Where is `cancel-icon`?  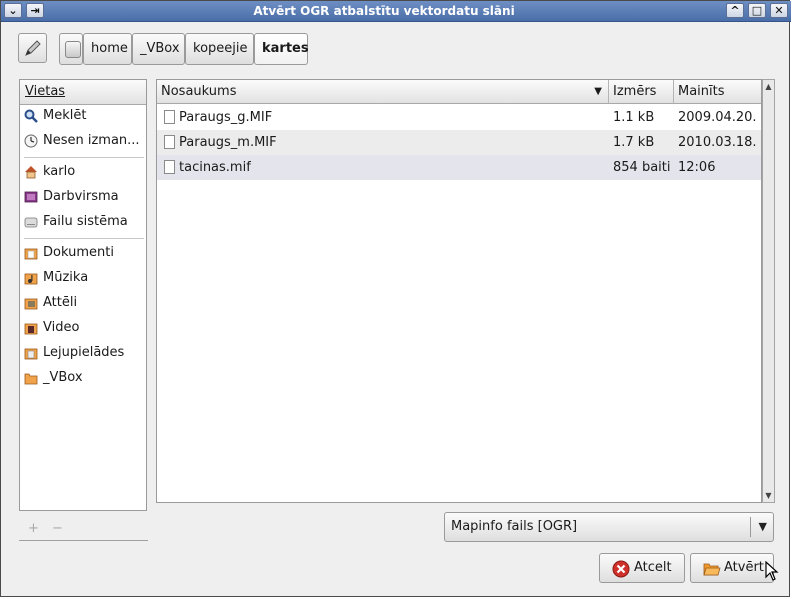
cancel-icon is located at coordinates (621, 569).